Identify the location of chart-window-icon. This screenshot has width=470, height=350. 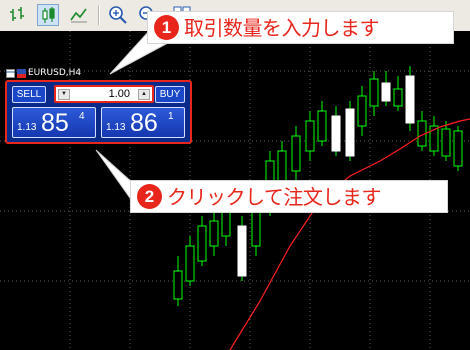
(10, 73).